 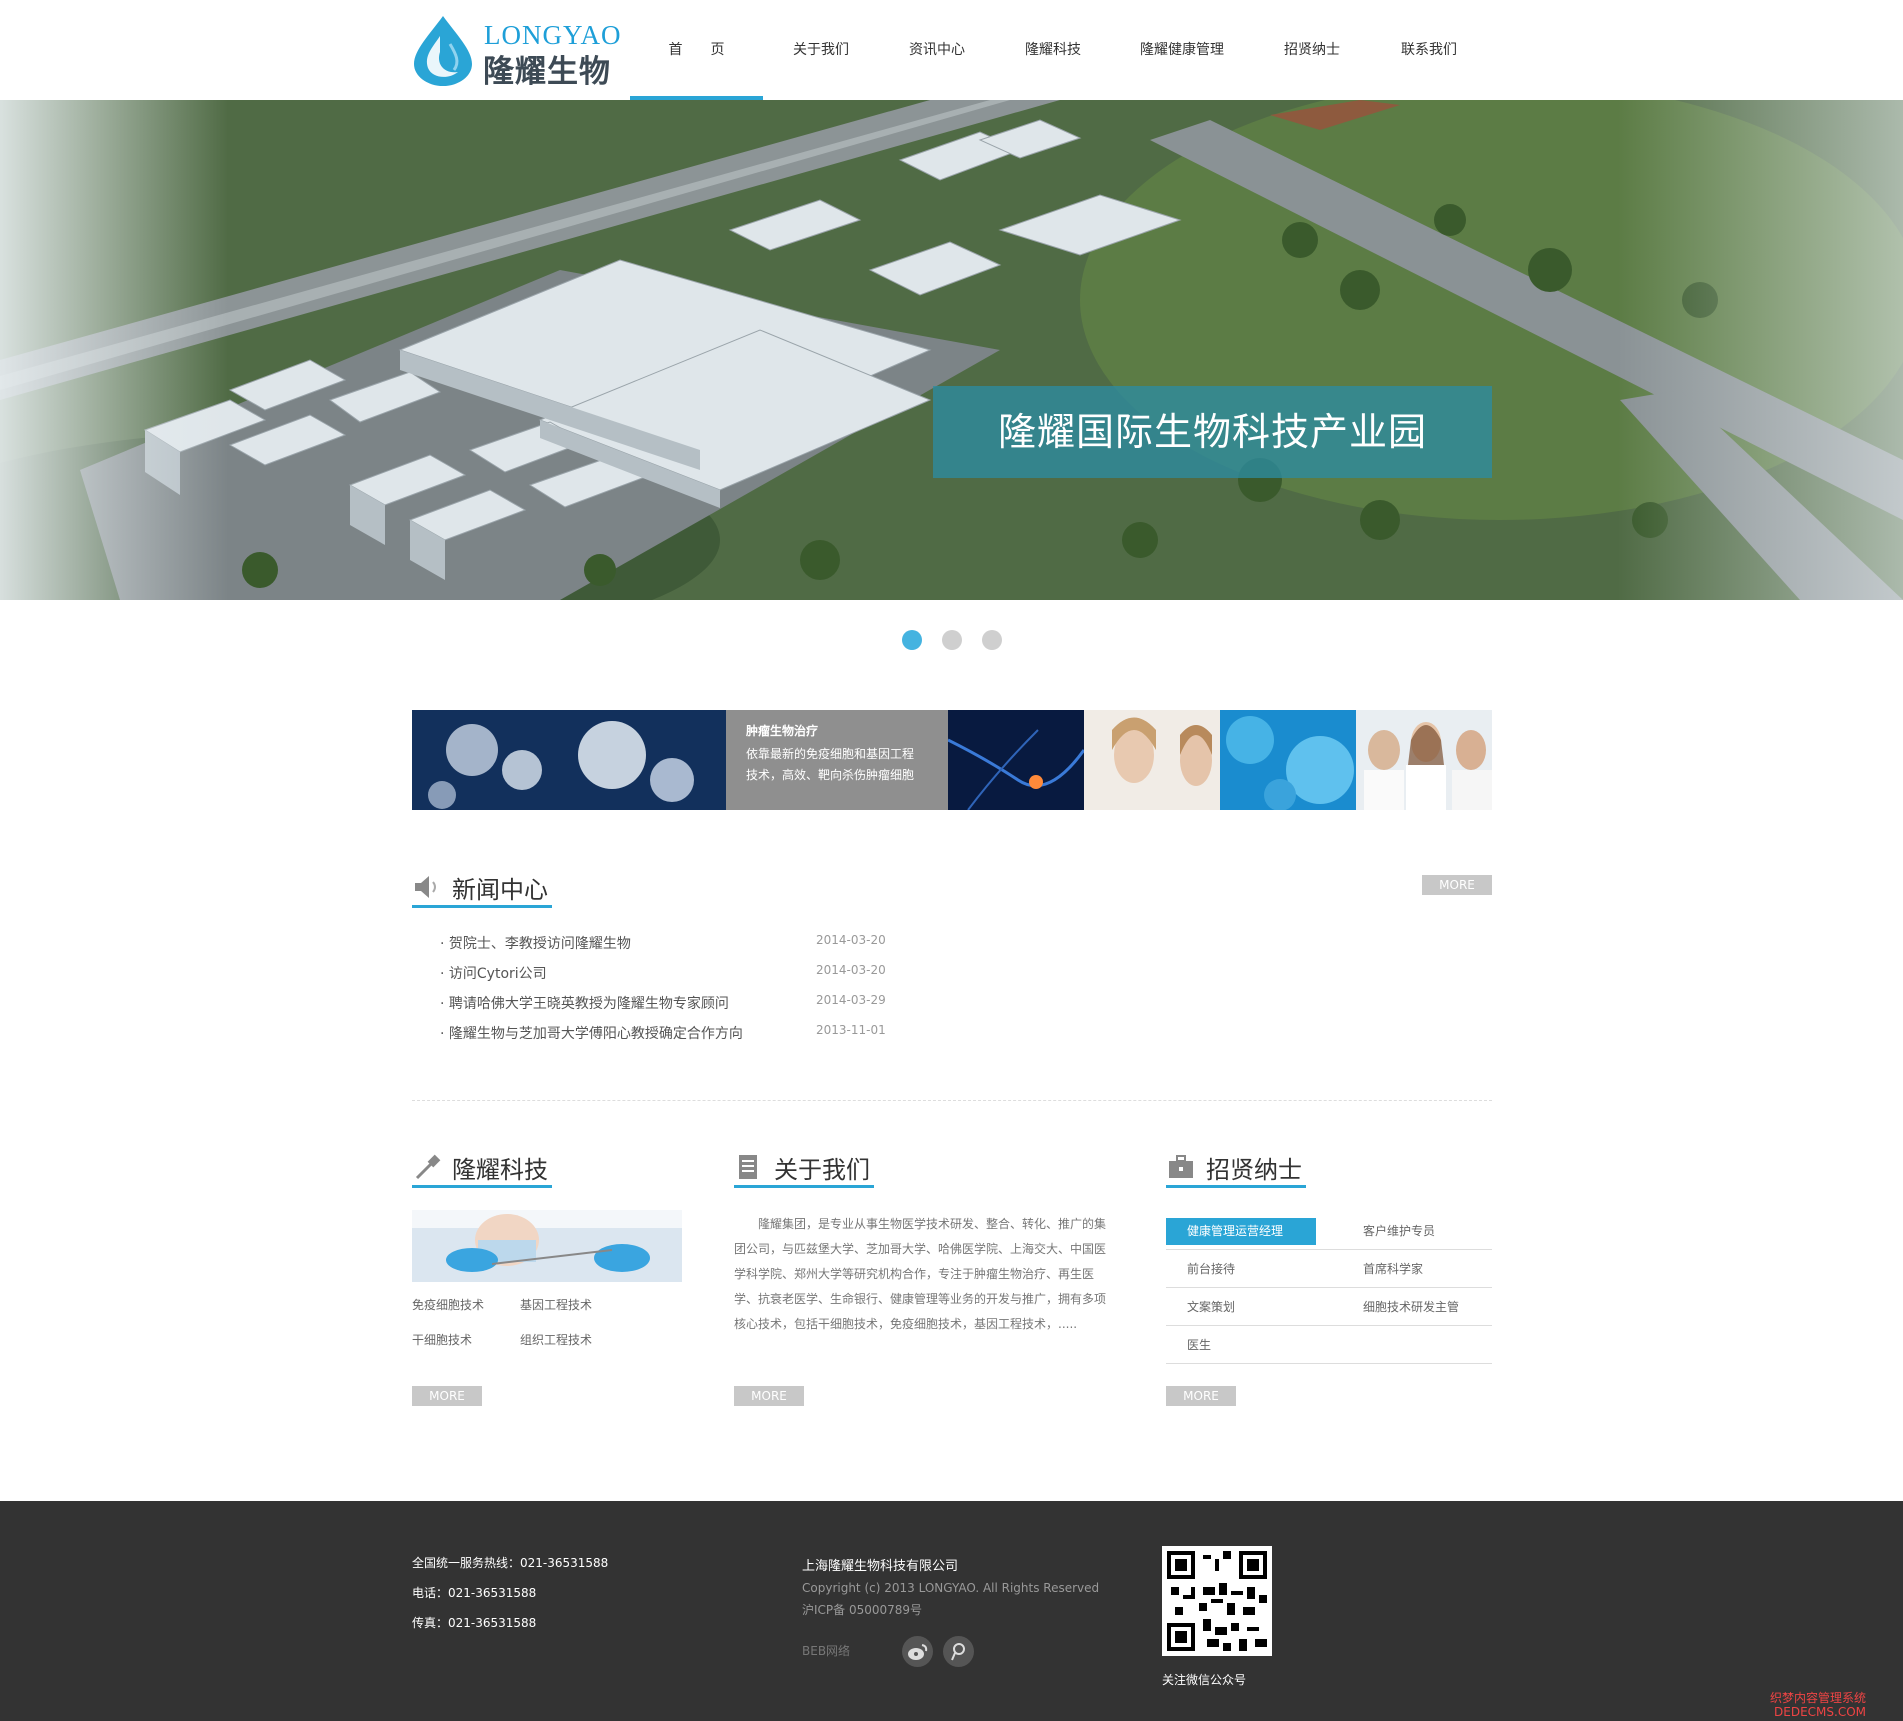 I want to click on news-item-title: · 访问Cytori公司, so click(x=493, y=973).